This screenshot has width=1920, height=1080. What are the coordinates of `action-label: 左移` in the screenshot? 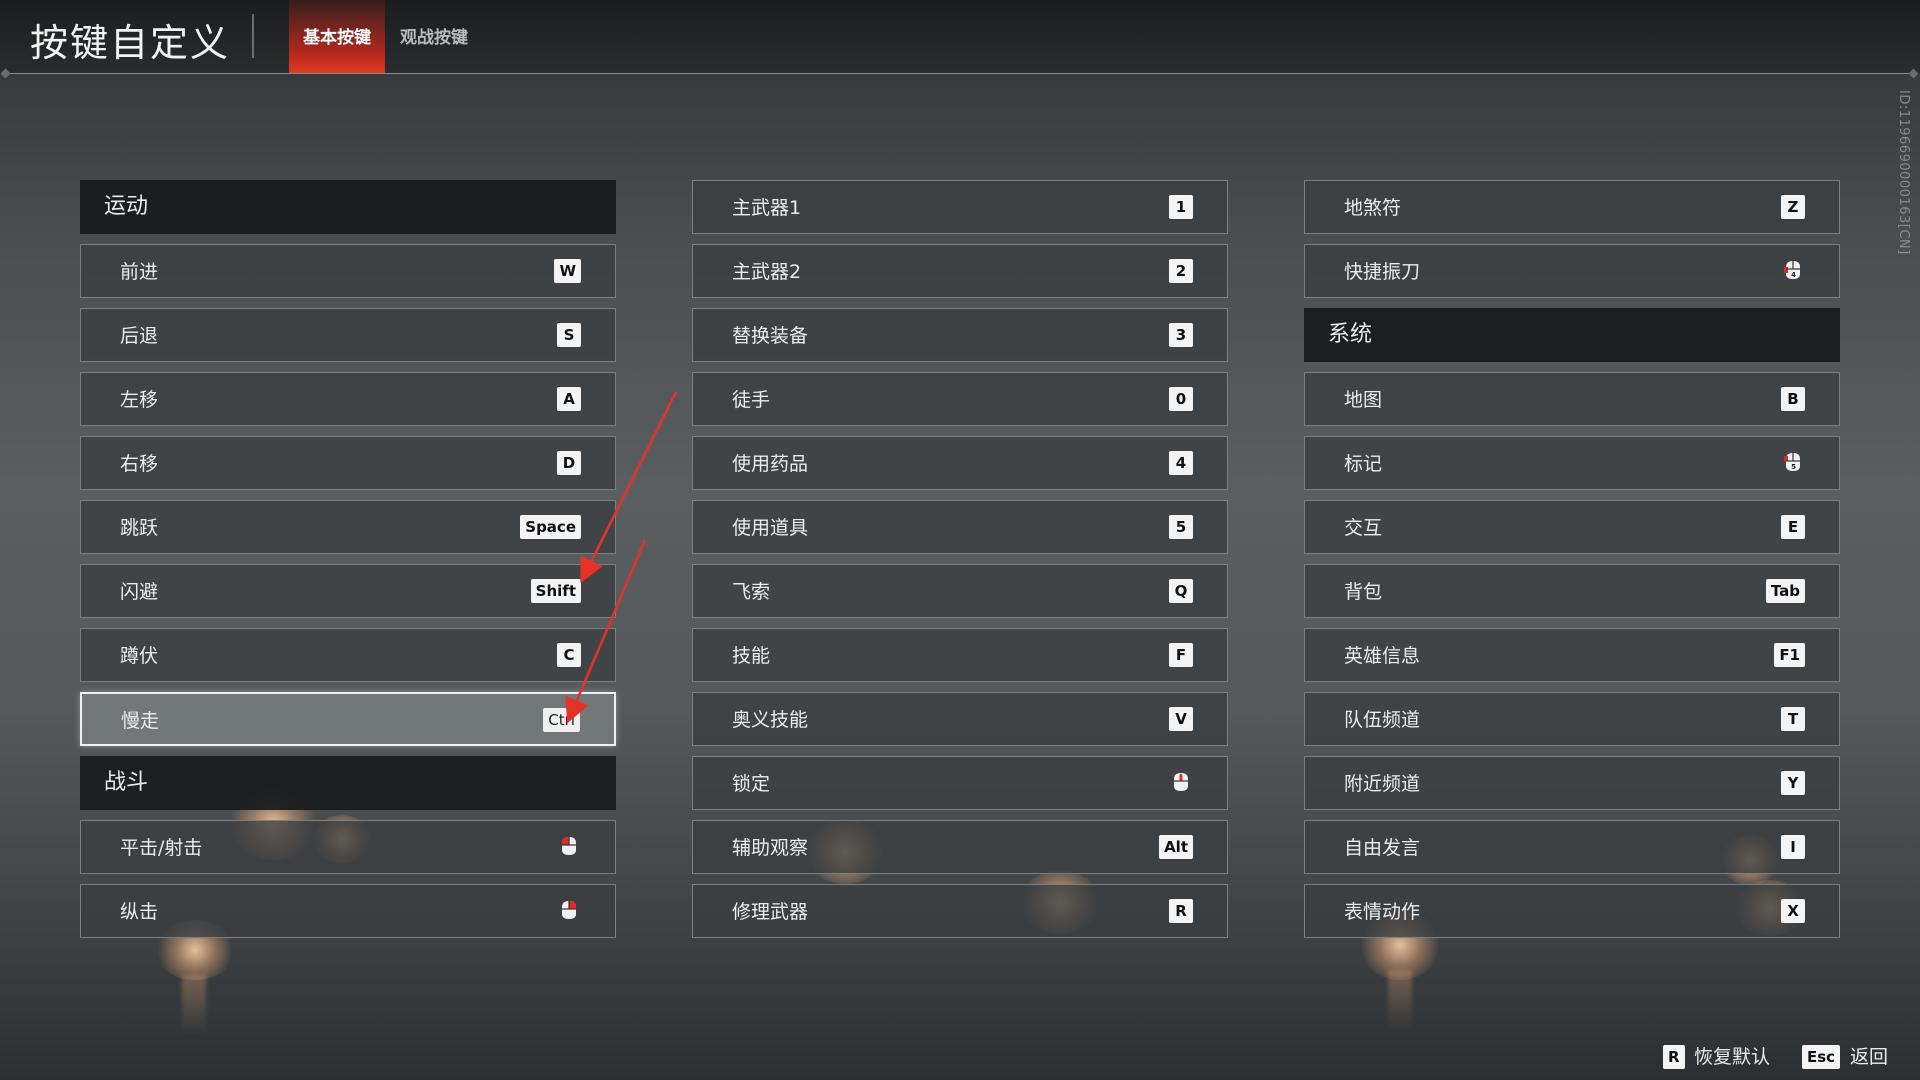 It's located at (139, 400).